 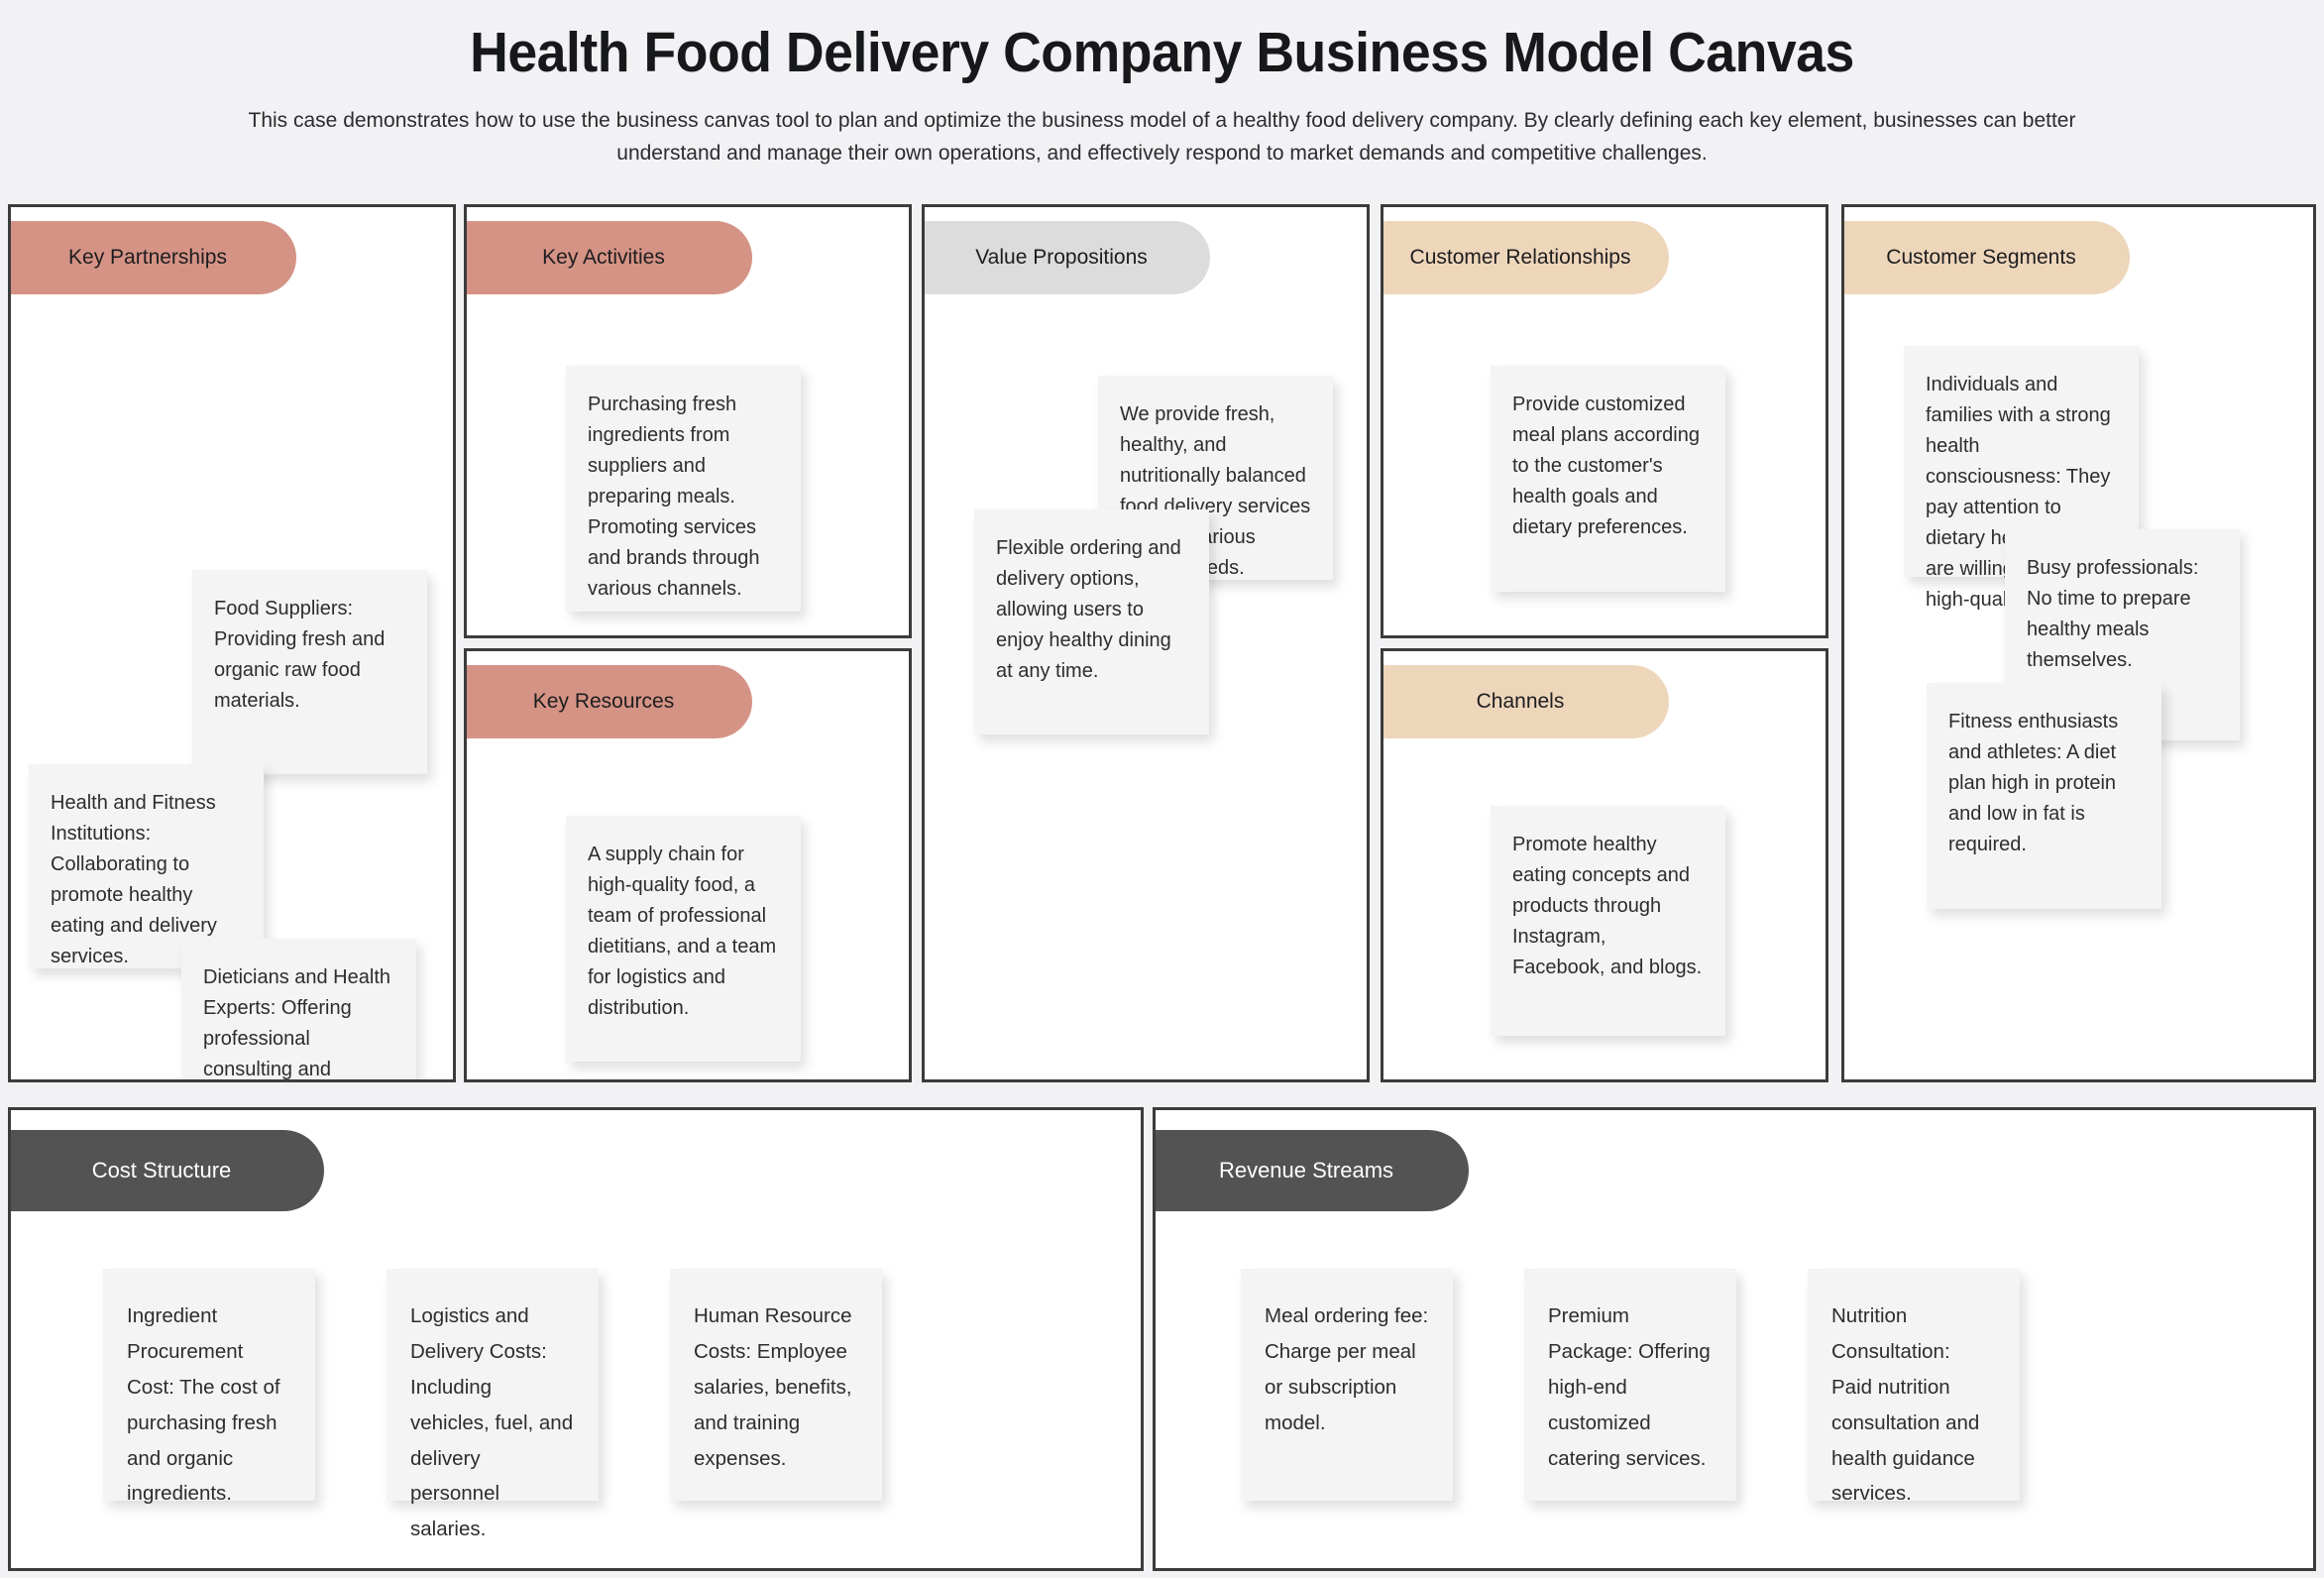 I want to click on block-header-channels: Channels, so click(x=1526, y=701).